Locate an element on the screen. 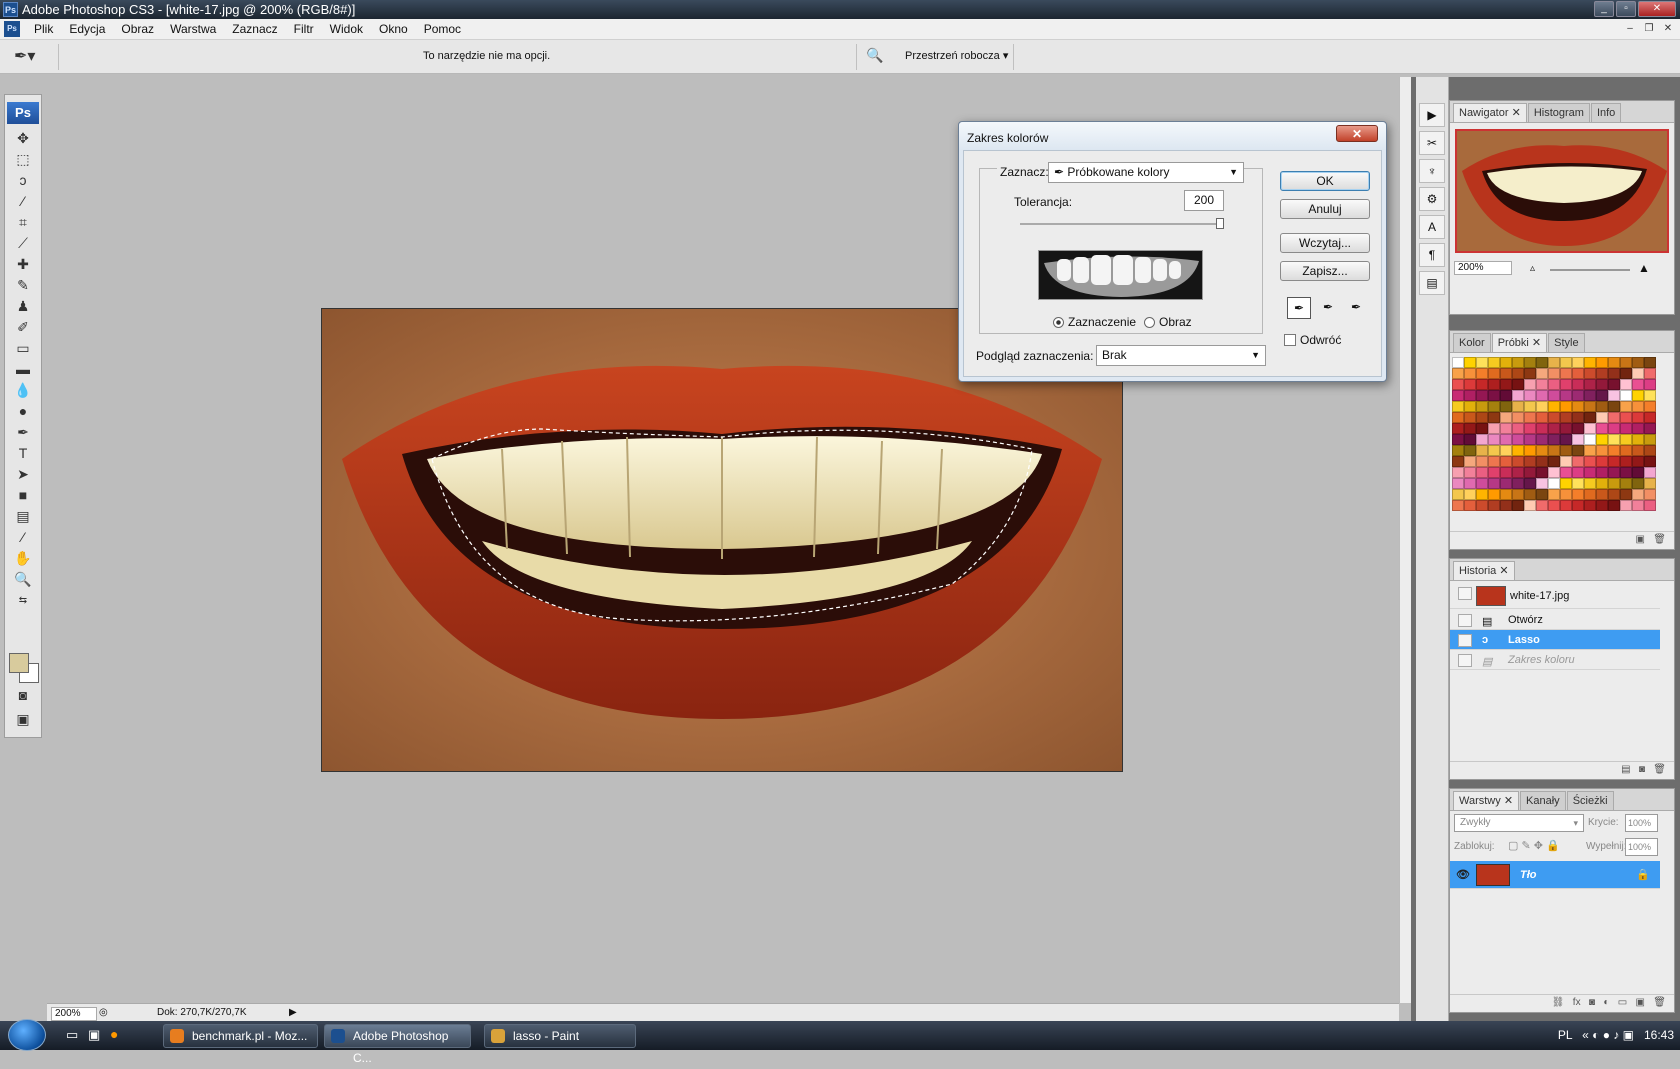  start-button is located at coordinates (27, 1035).